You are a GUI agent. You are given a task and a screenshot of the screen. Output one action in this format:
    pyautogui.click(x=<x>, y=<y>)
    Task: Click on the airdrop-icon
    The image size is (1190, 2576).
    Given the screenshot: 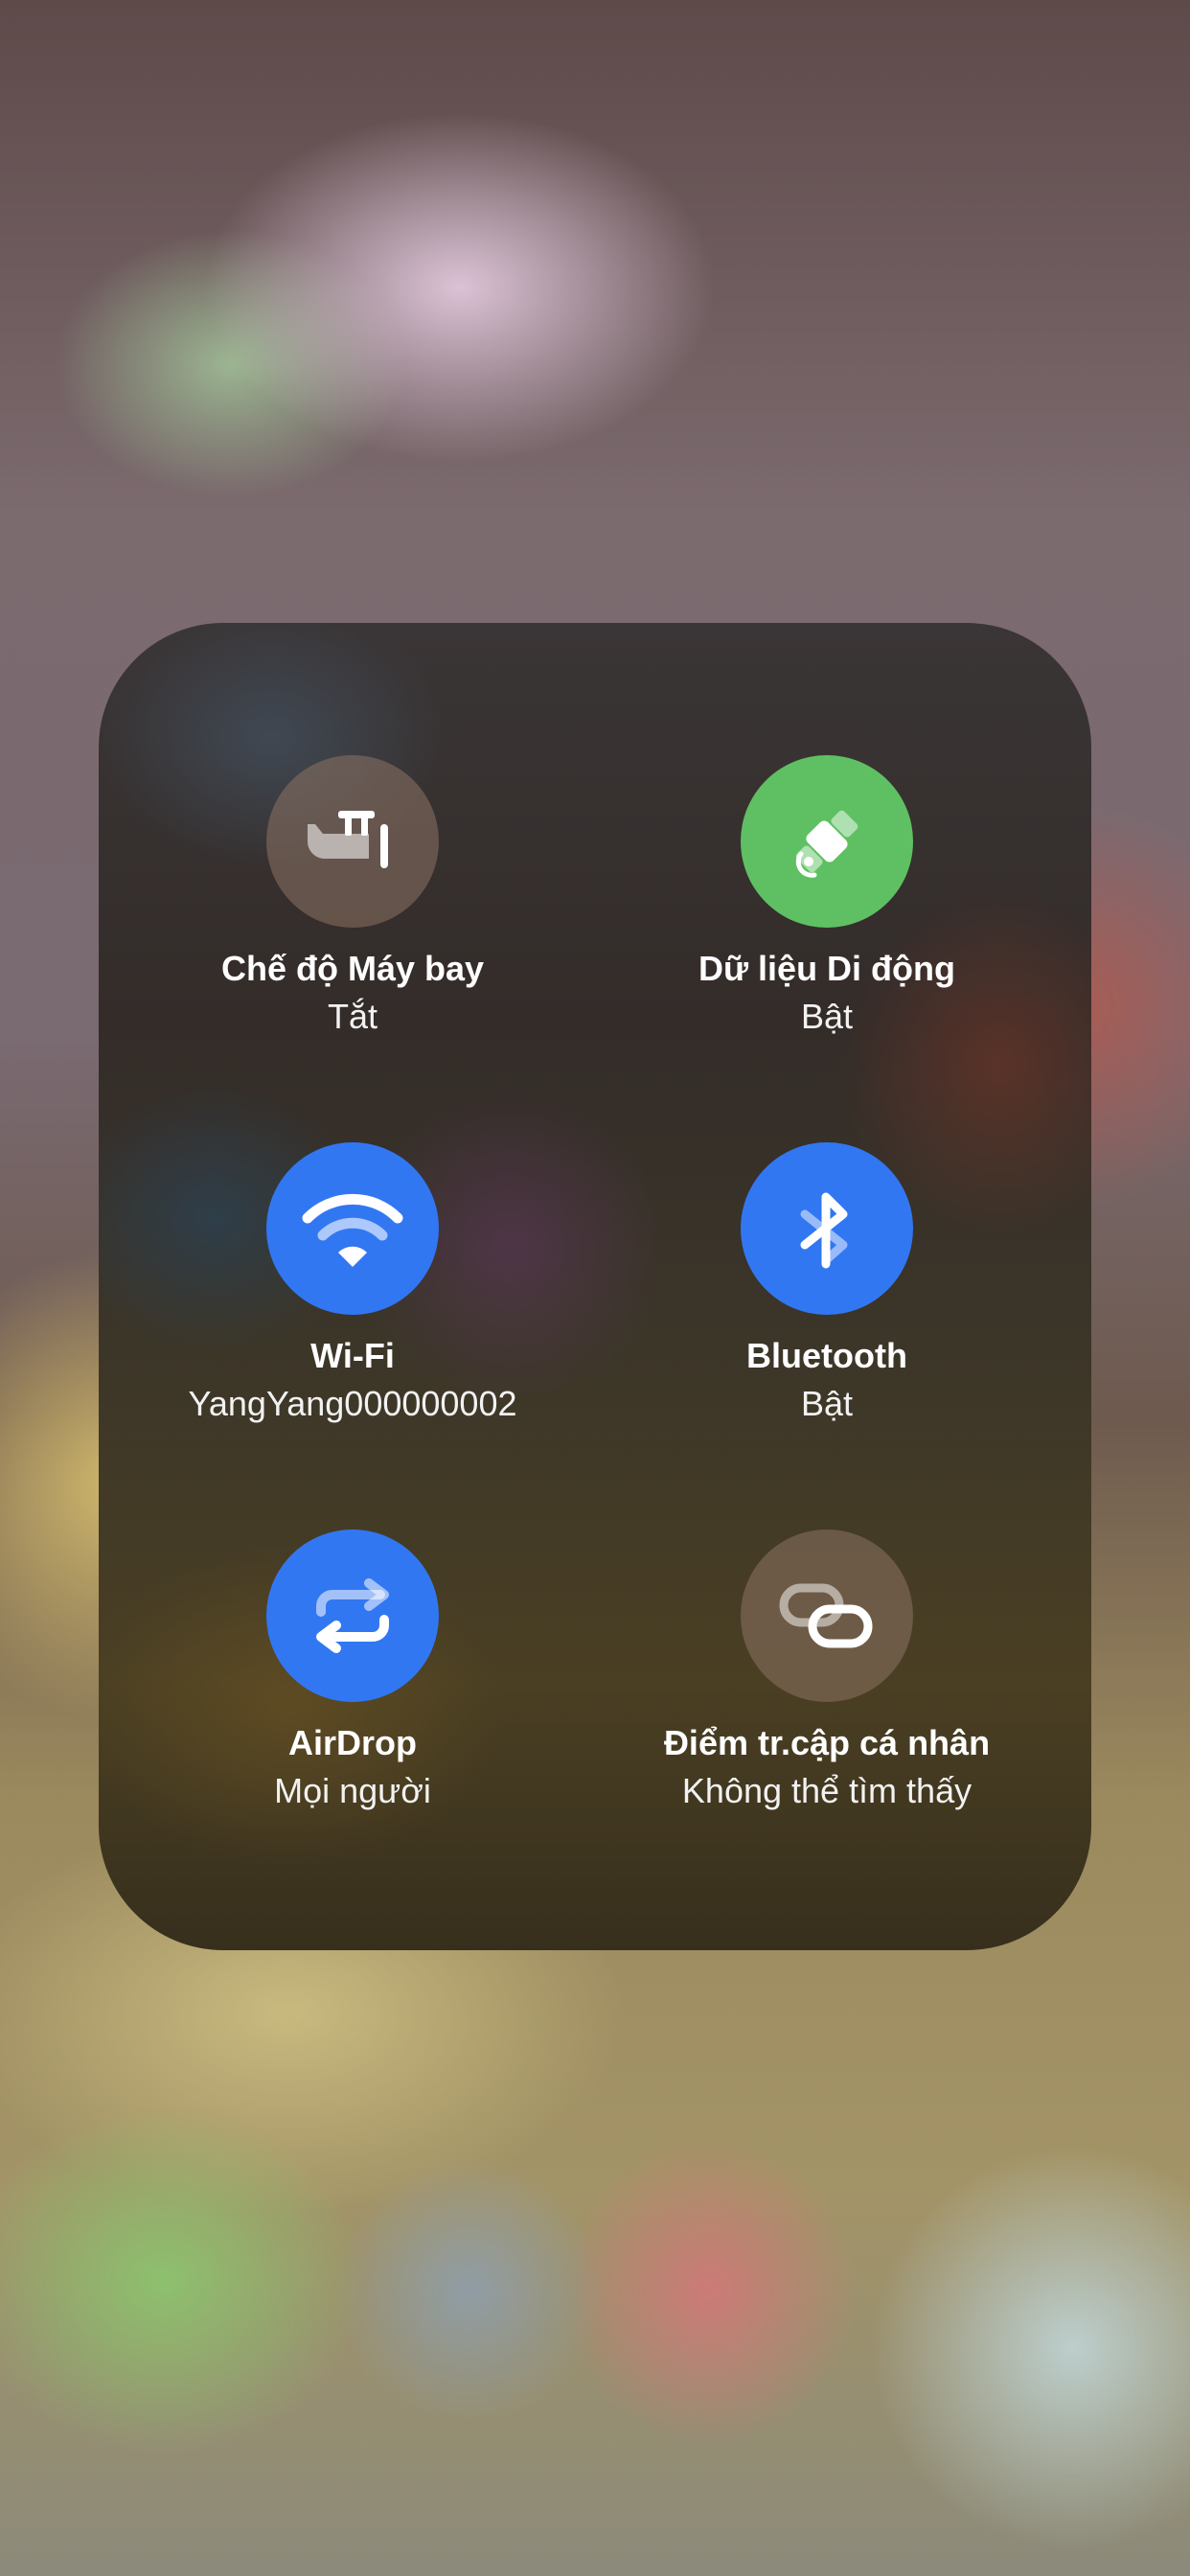 What is the action you would take?
    pyautogui.click(x=352, y=1615)
    